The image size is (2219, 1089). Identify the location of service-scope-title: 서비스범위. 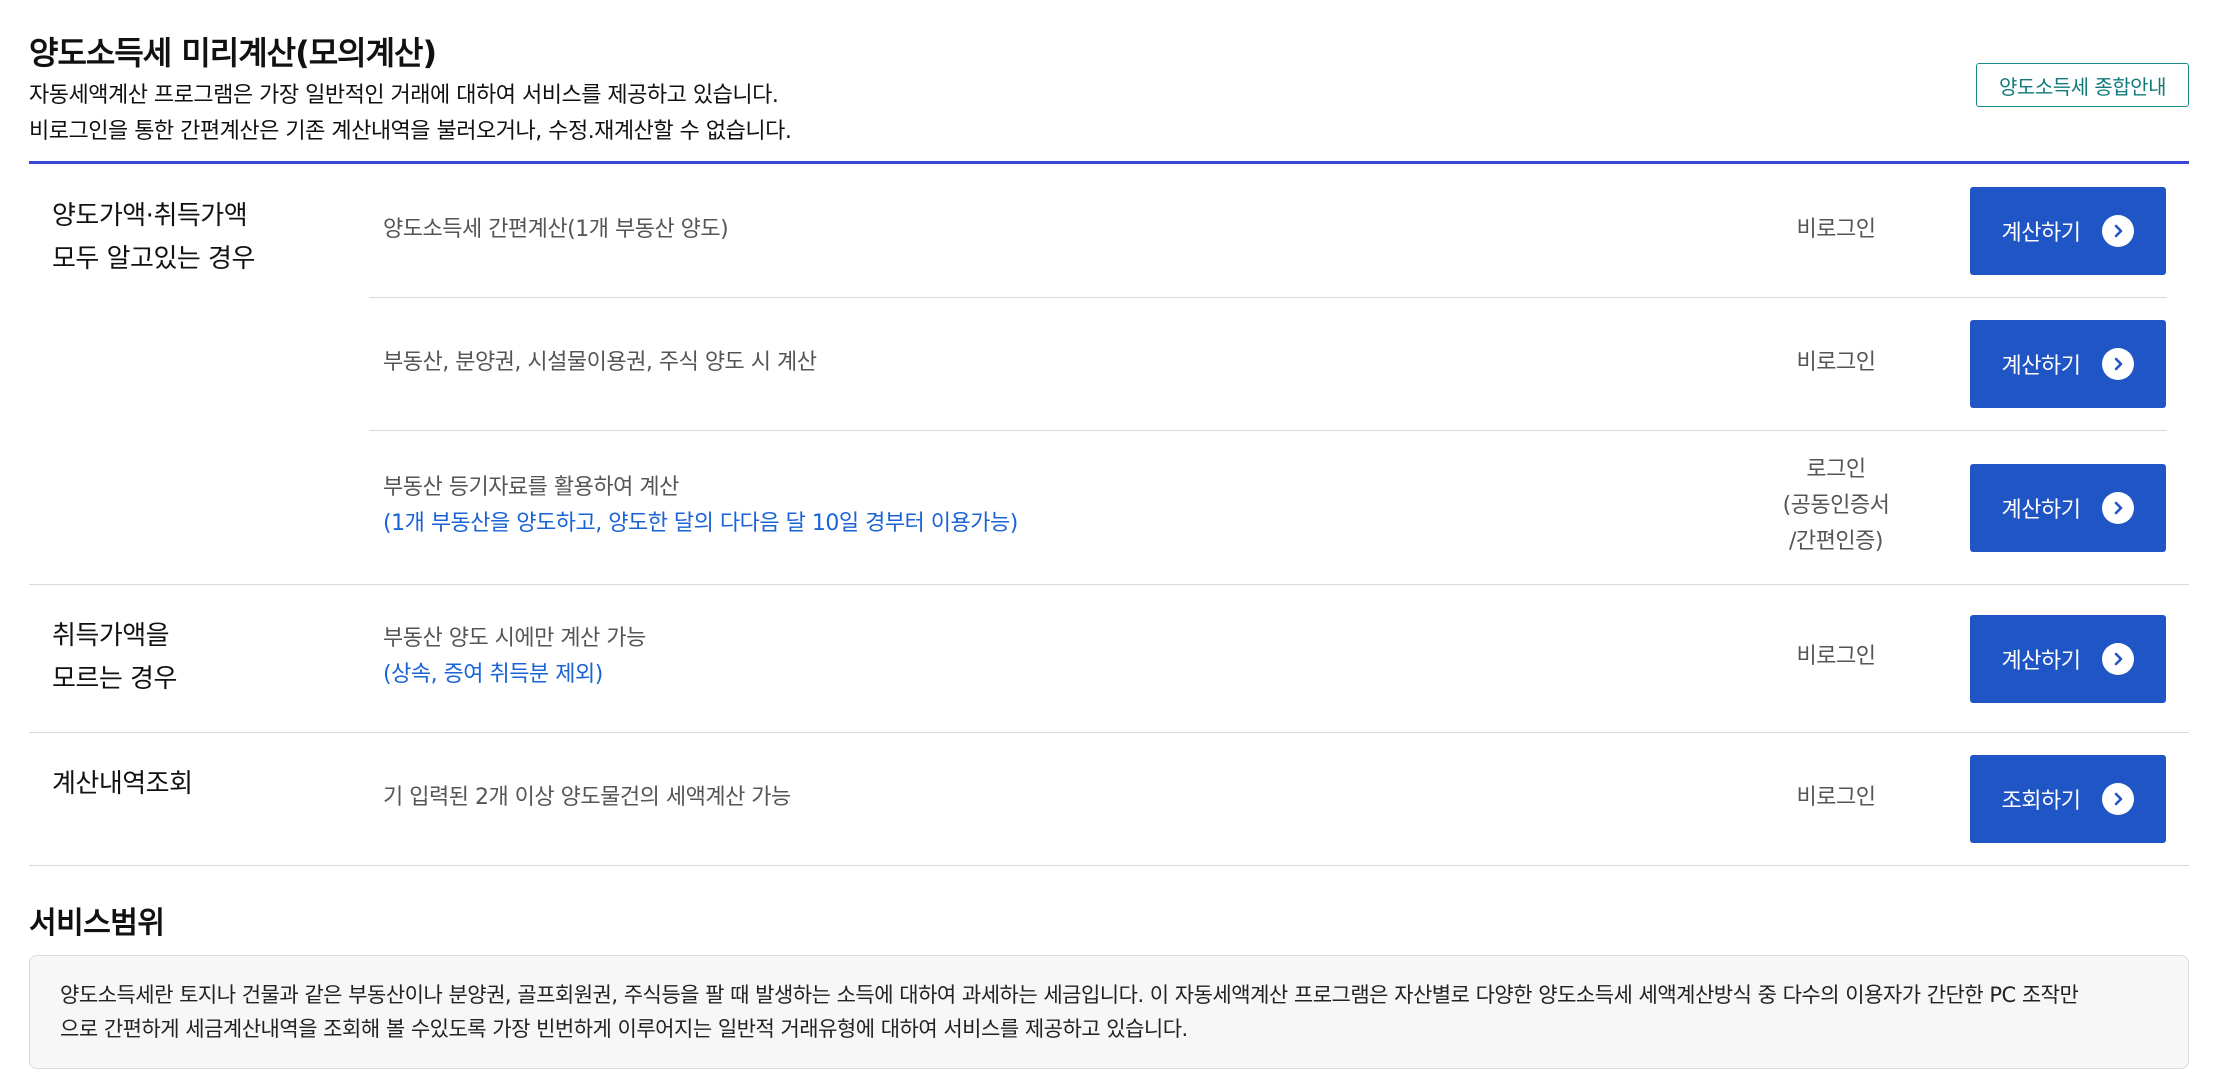
(97, 923).